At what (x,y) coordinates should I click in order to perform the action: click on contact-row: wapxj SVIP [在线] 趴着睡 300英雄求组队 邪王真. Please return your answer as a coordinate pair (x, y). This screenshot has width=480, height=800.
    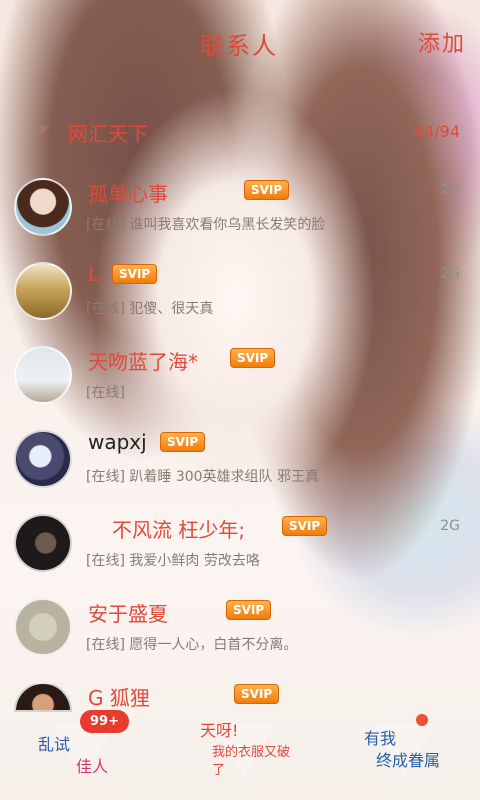
    Looking at the image, I should click on (240, 472).